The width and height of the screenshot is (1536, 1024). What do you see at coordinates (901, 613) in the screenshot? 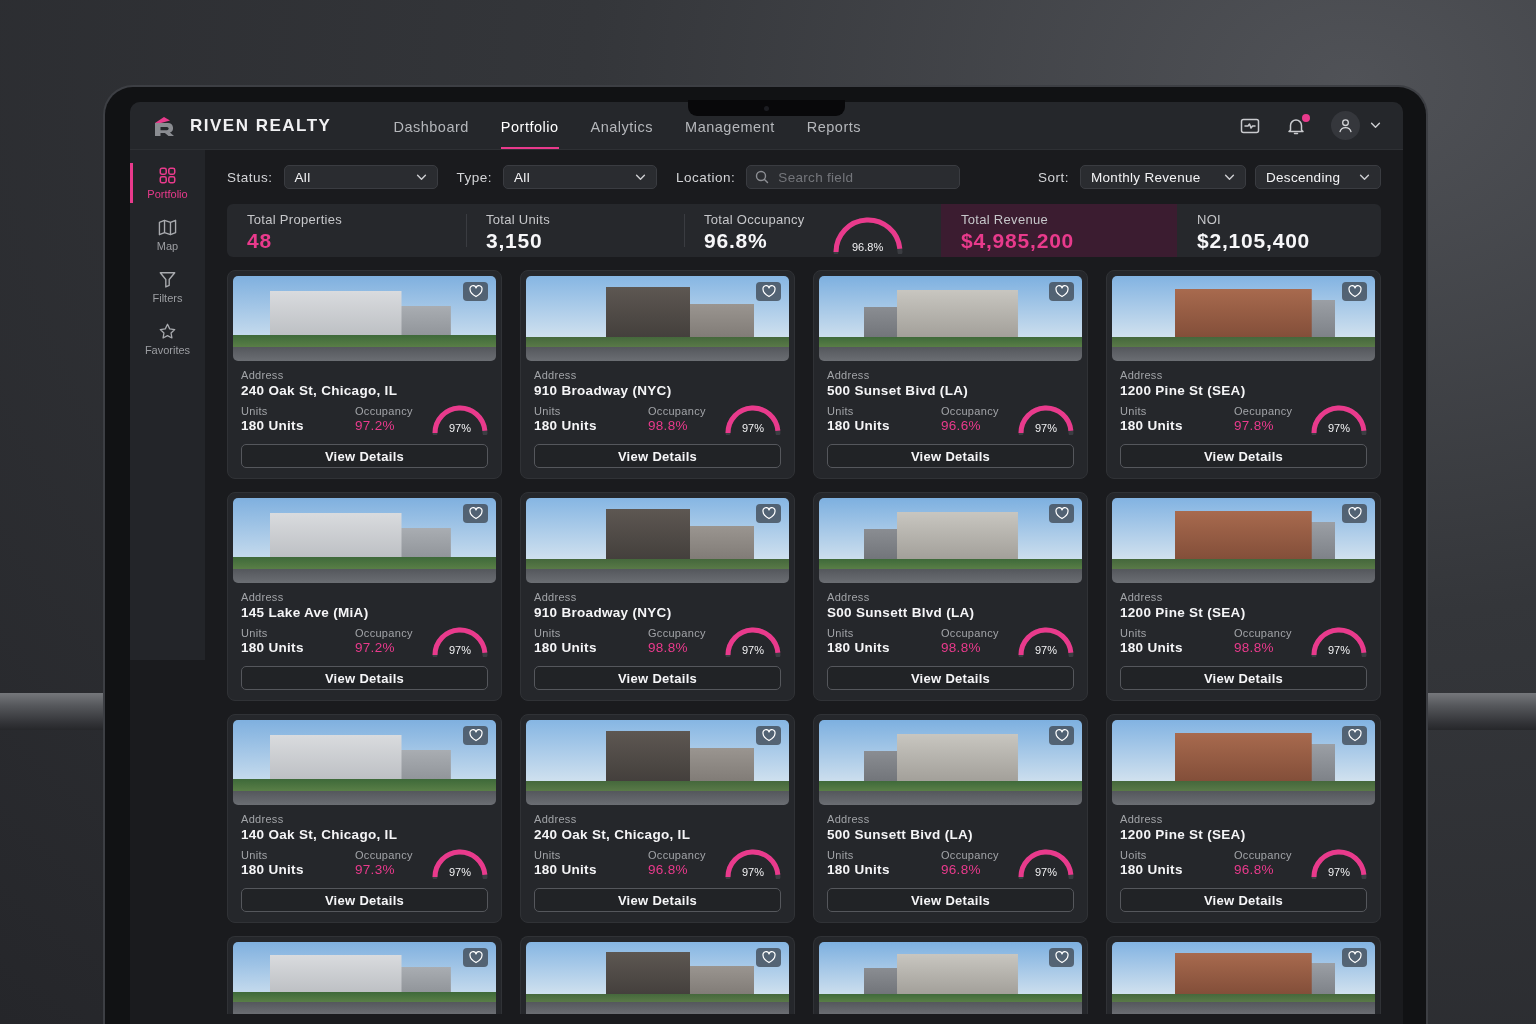
I see `address-text: S00 Sunsett Blvd (LA)` at bounding box center [901, 613].